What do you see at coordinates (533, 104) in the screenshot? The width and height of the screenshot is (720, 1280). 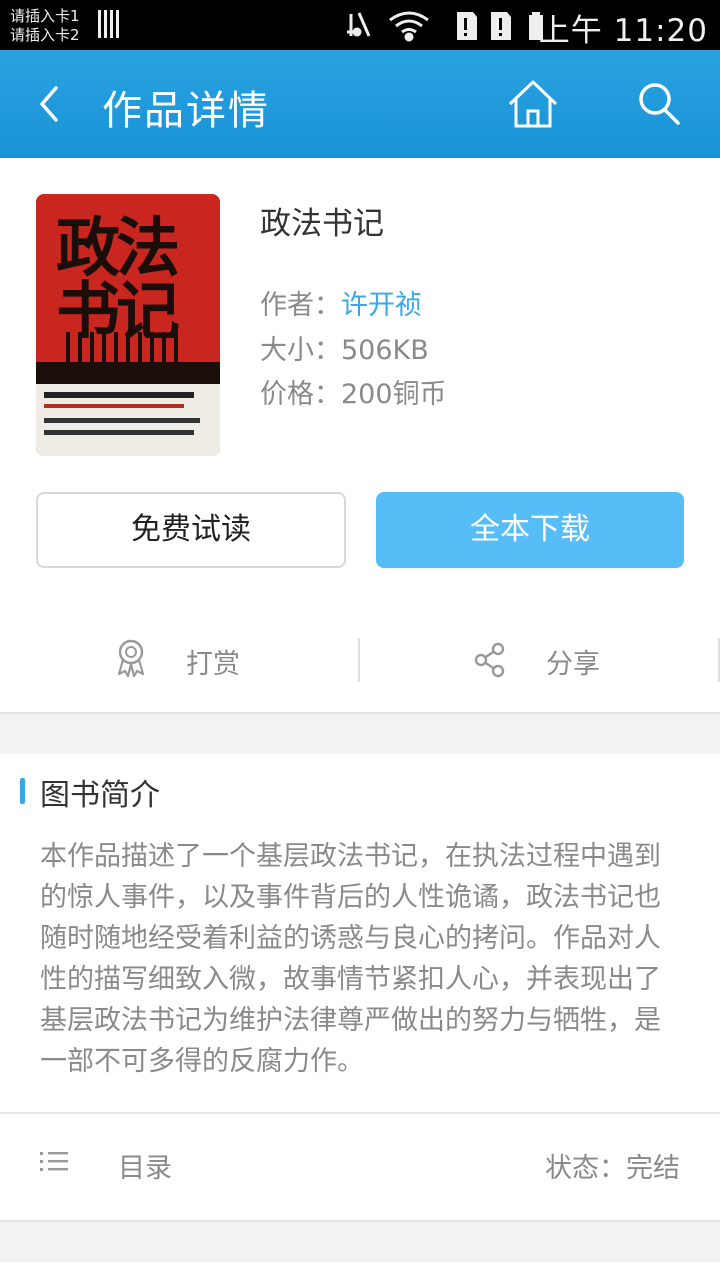 I see `home-icon` at bounding box center [533, 104].